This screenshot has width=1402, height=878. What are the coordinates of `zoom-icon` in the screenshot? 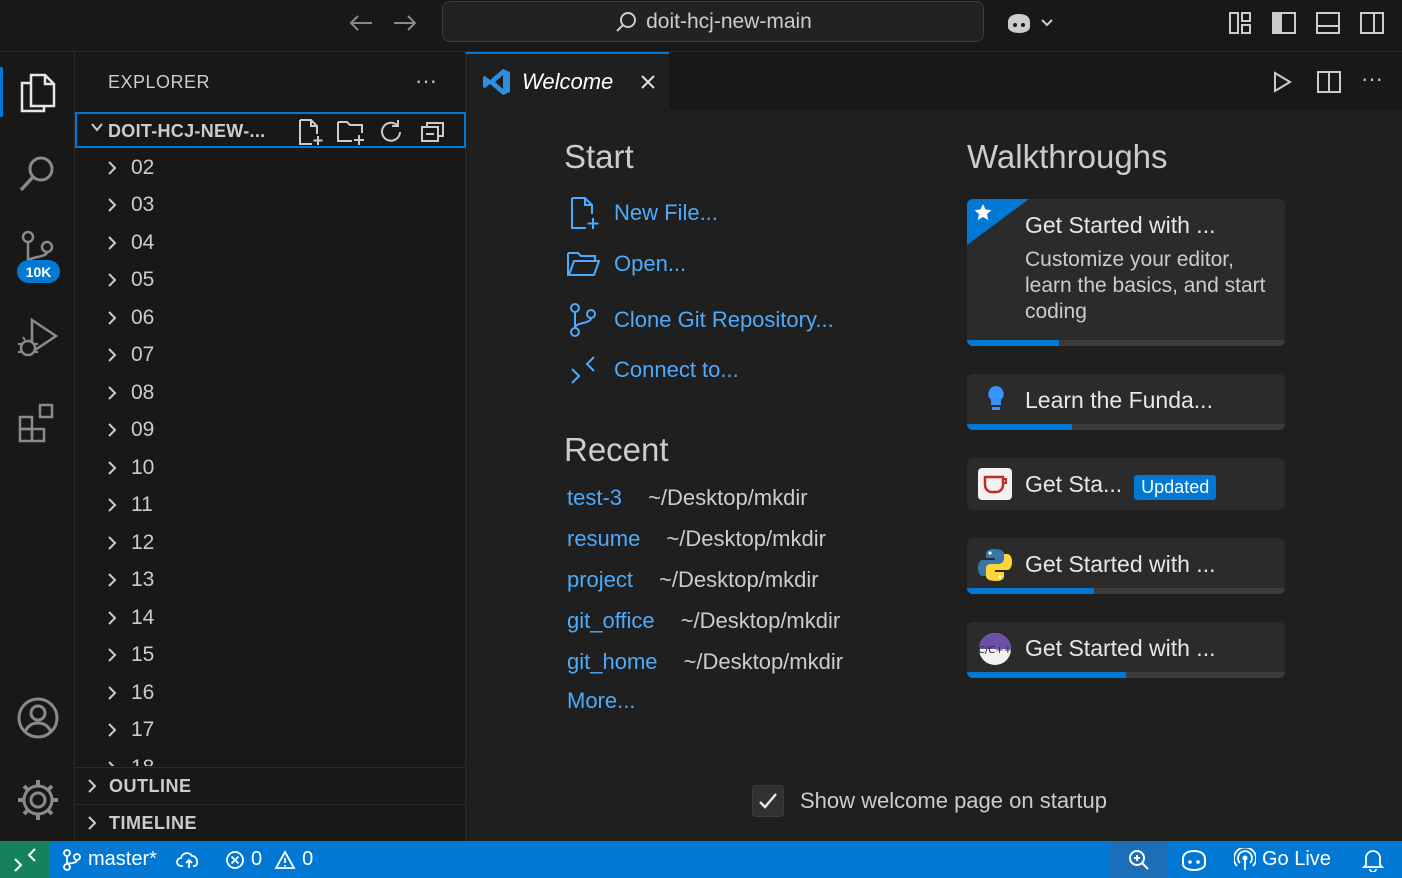 It's located at (1139, 859).